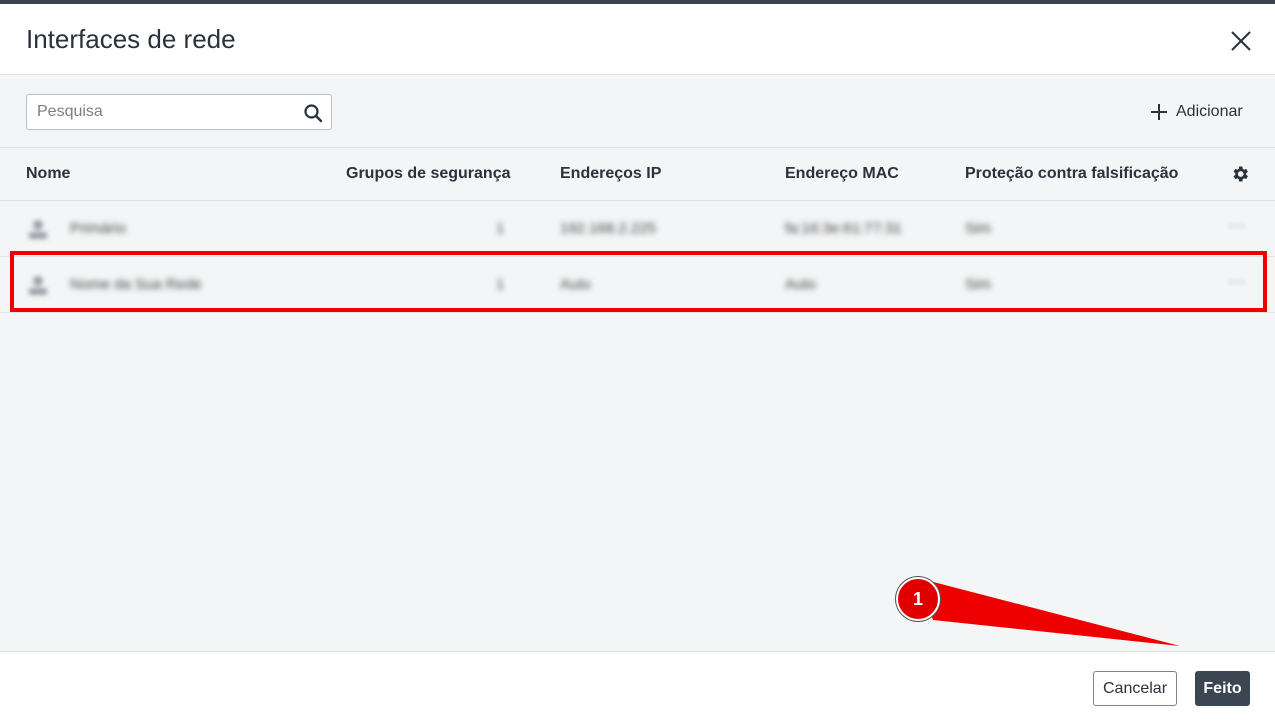  What do you see at coordinates (637, 686) in the screenshot?
I see `dialog-footer: Cancelar Feito` at bounding box center [637, 686].